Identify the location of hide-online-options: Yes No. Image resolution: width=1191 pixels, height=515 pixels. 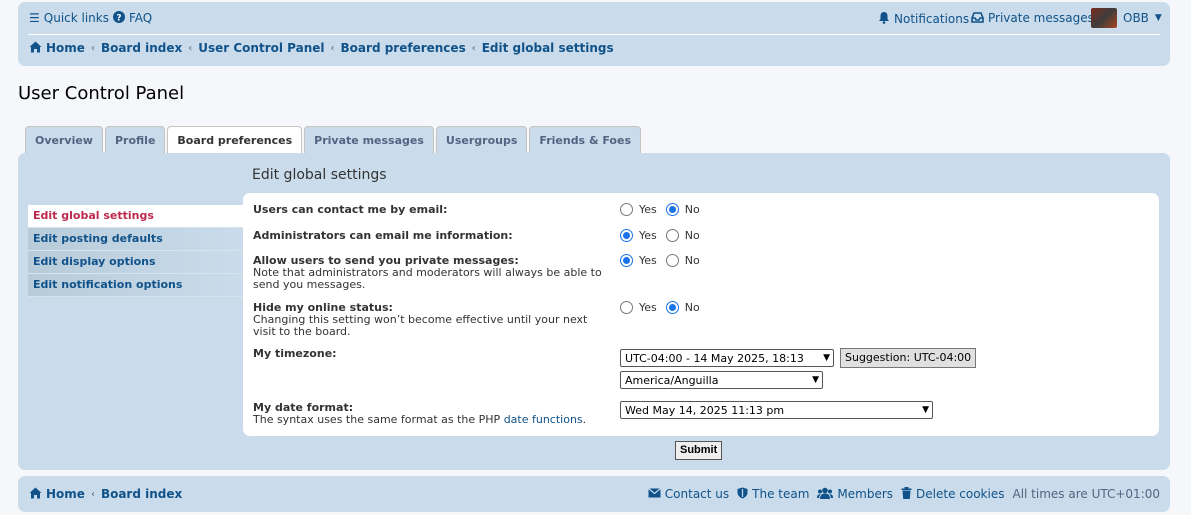
(663, 307).